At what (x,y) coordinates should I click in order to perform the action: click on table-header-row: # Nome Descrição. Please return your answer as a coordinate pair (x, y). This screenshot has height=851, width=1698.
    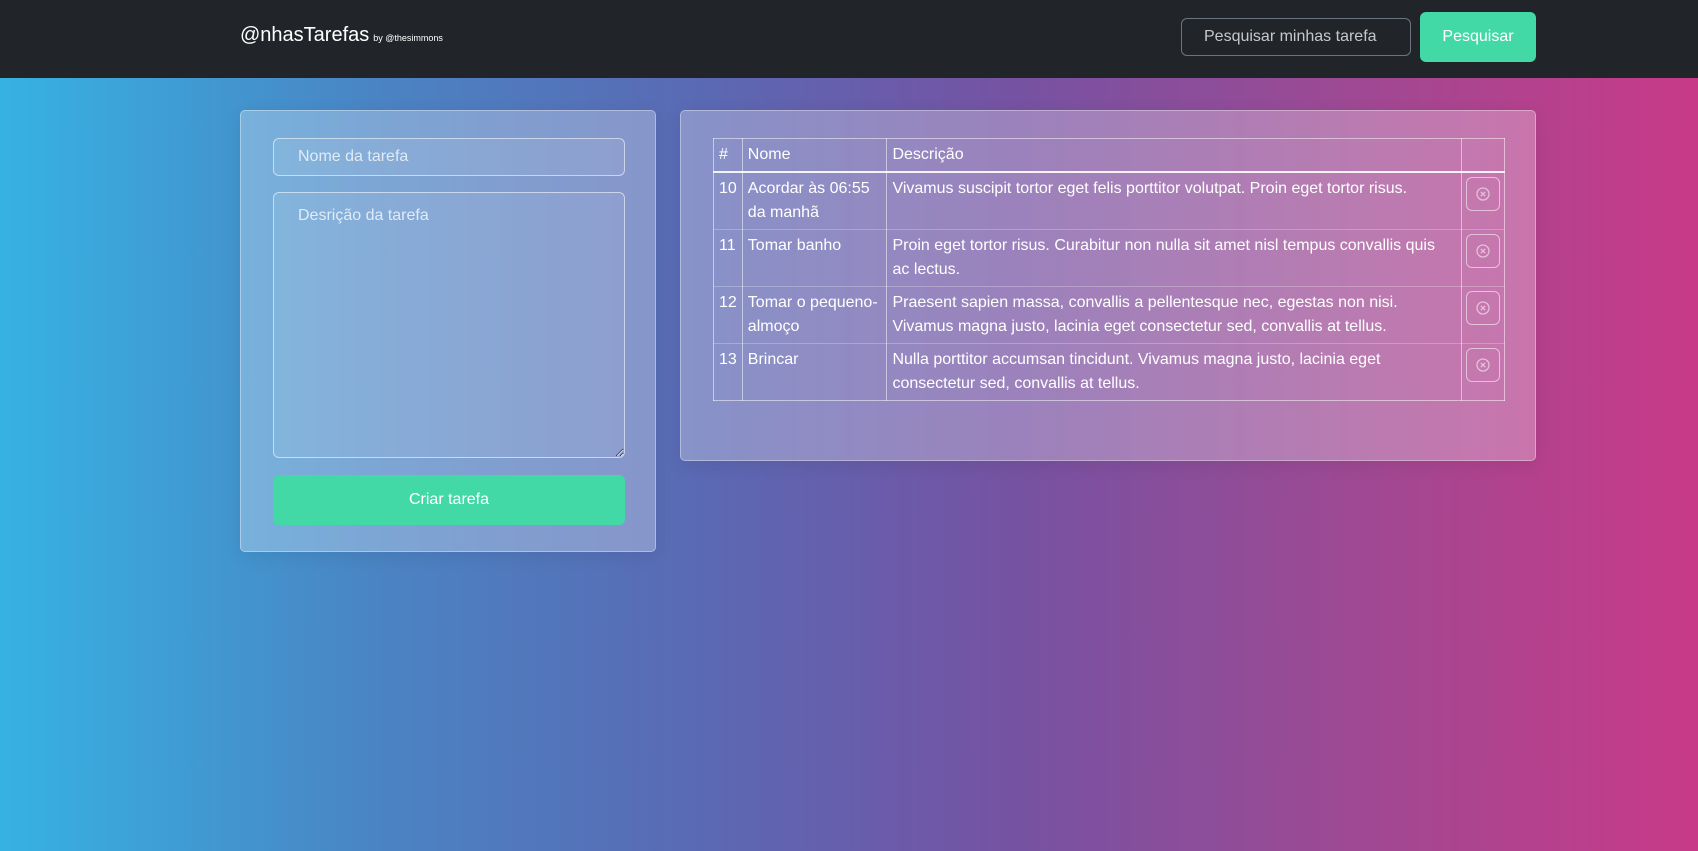
    Looking at the image, I should click on (1109, 155).